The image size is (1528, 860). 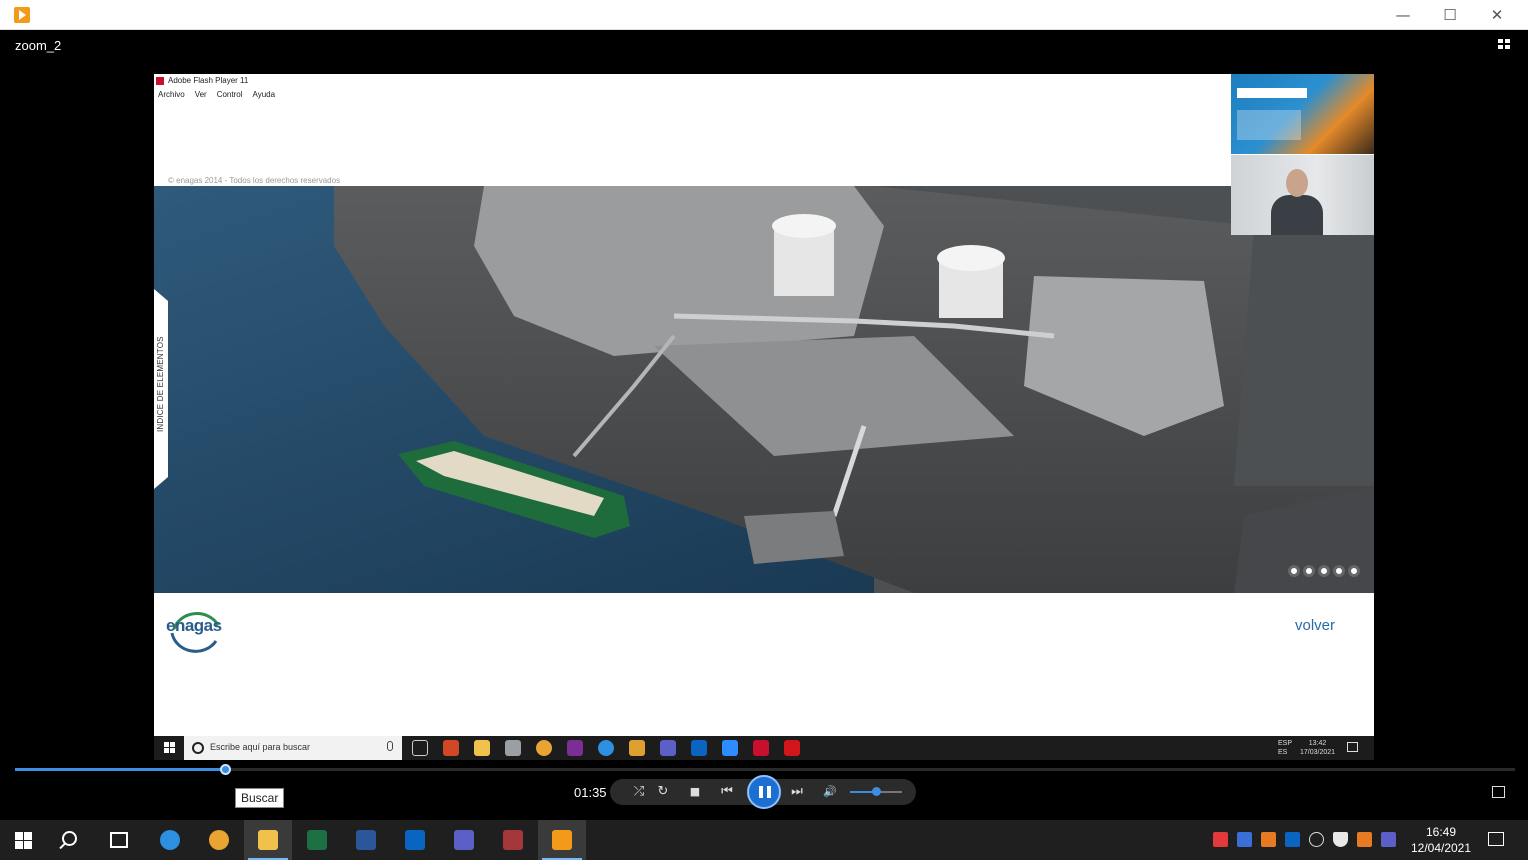 What do you see at coordinates (171, 94) in the screenshot?
I see `menu-item-archivo: Archivo` at bounding box center [171, 94].